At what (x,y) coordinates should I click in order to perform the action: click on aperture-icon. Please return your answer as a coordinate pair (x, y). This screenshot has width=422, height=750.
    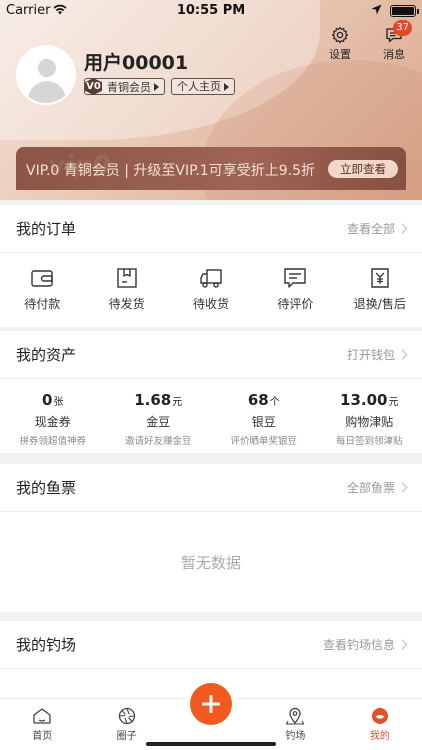
    Looking at the image, I should click on (126, 716).